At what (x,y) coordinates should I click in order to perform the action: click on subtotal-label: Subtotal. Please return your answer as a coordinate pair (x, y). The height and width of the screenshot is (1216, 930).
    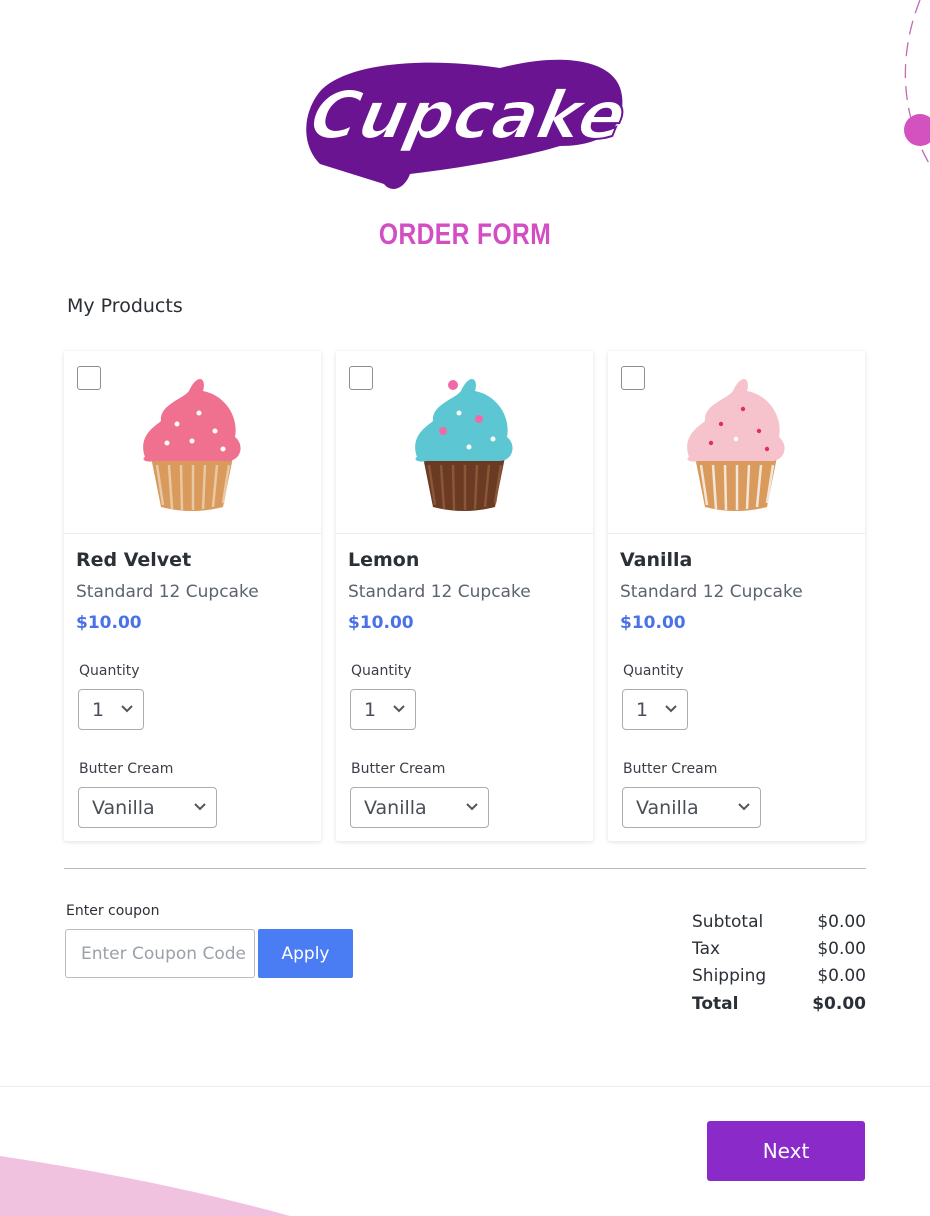
    Looking at the image, I should click on (728, 922).